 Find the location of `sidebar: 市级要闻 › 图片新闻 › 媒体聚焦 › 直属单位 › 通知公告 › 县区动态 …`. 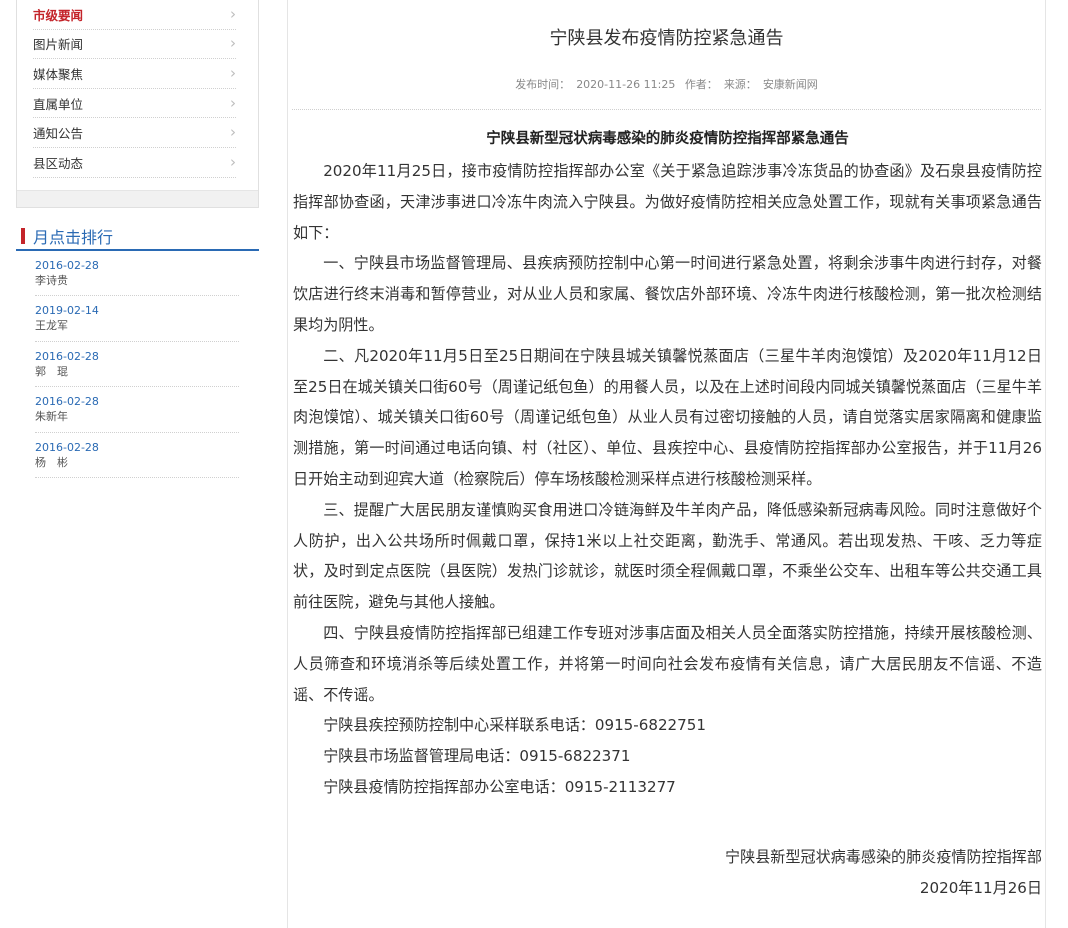

sidebar: 市级要闻 › 图片新闻 › 媒体聚焦 › 直属单位 › 通知公告 › 县区动态 … is located at coordinates (137, 239).